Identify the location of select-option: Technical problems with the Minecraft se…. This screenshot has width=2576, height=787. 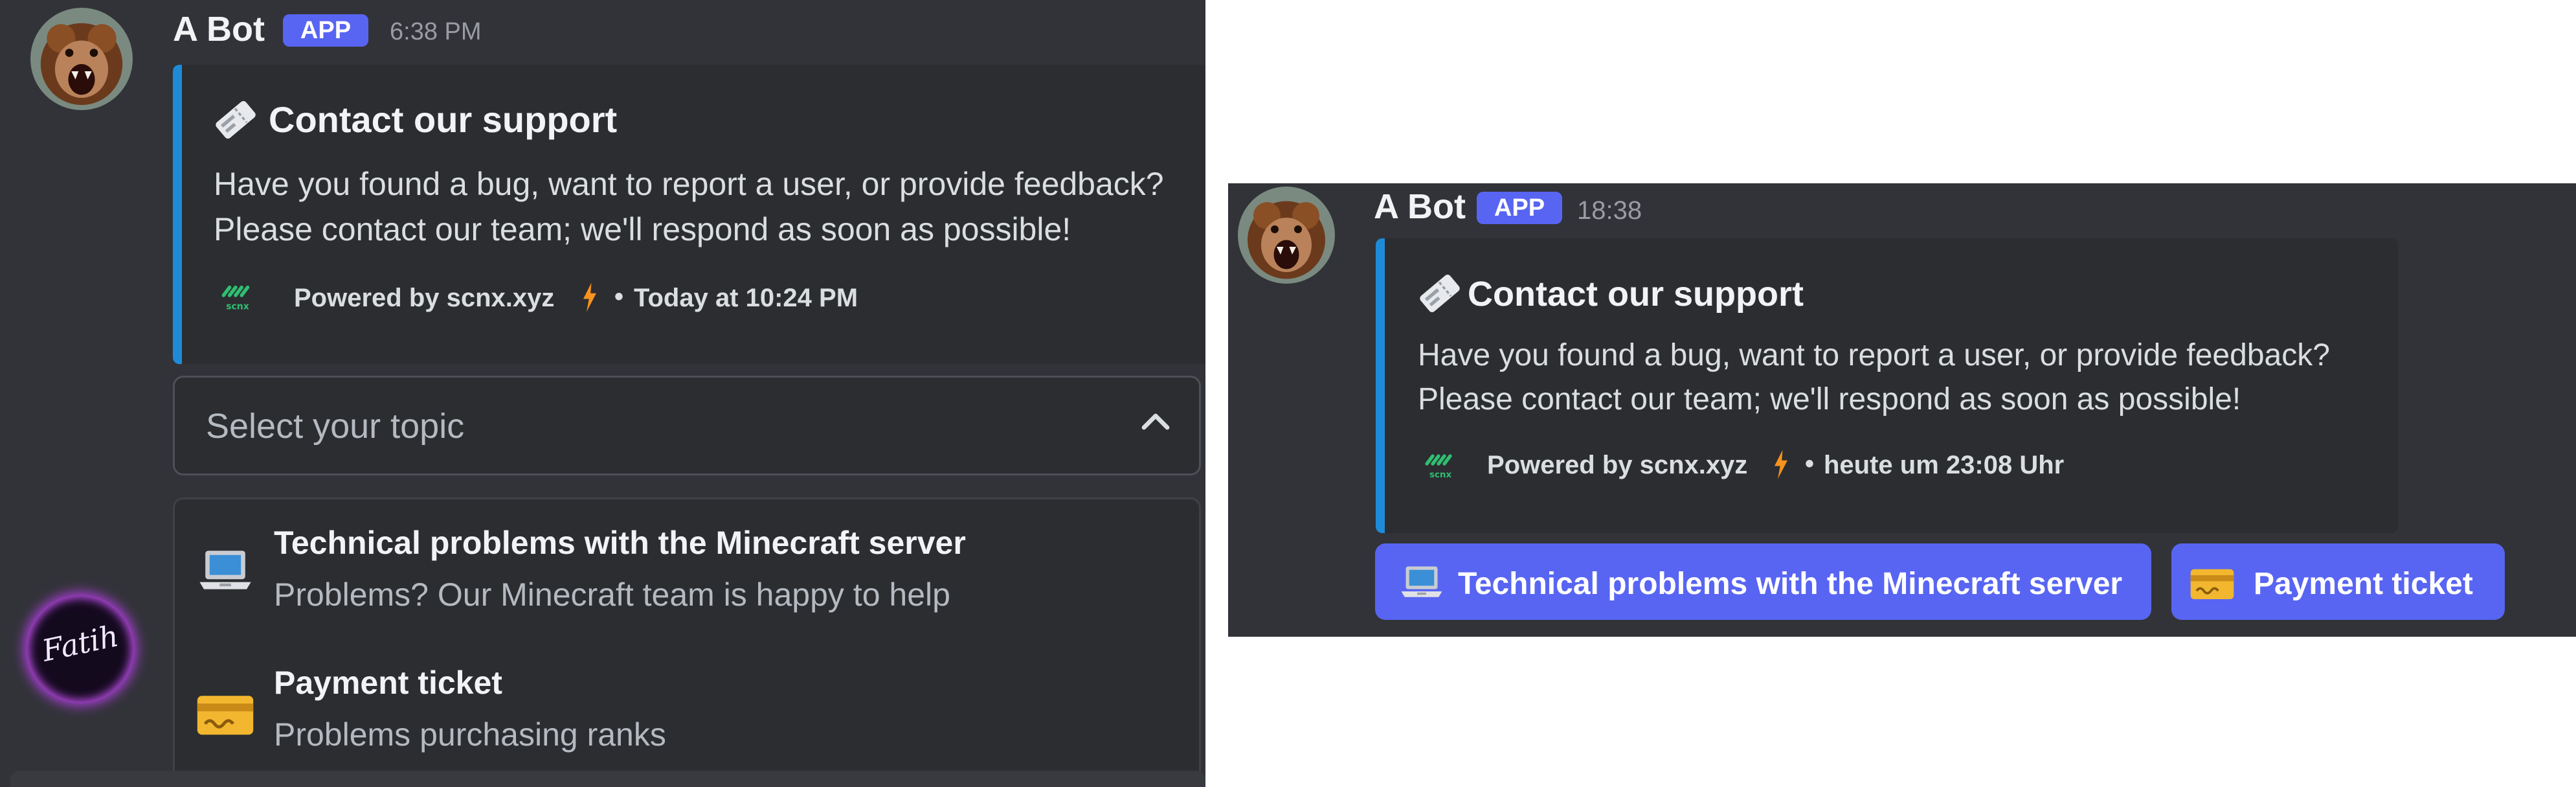
(687, 567).